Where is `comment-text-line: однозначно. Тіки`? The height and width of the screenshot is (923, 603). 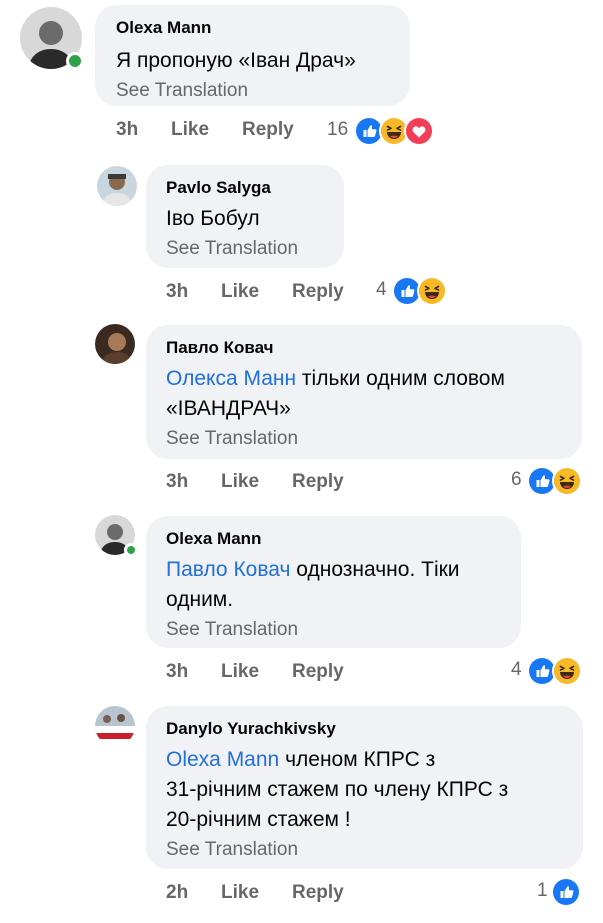
comment-text-line: однозначно. Тіки is located at coordinates (375, 569).